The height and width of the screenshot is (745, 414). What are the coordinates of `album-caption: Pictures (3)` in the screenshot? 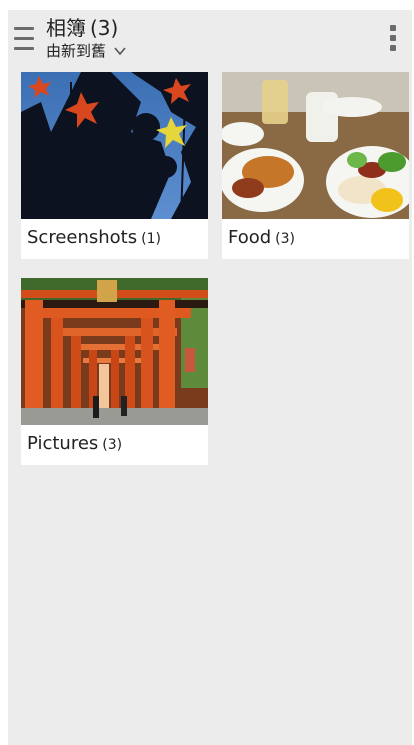 It's located at (74, 443).